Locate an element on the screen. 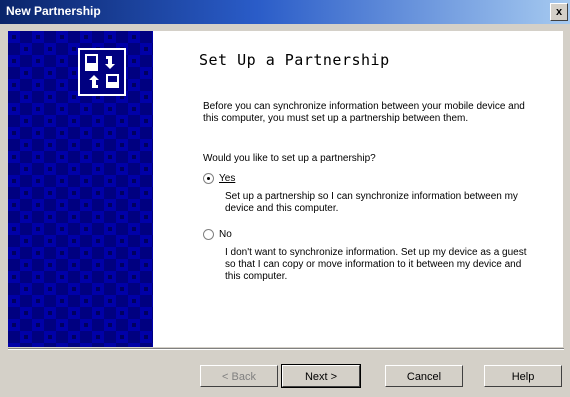 This screenshot has width=570, height=397. no-label: No is located at coordinates (225, 234).